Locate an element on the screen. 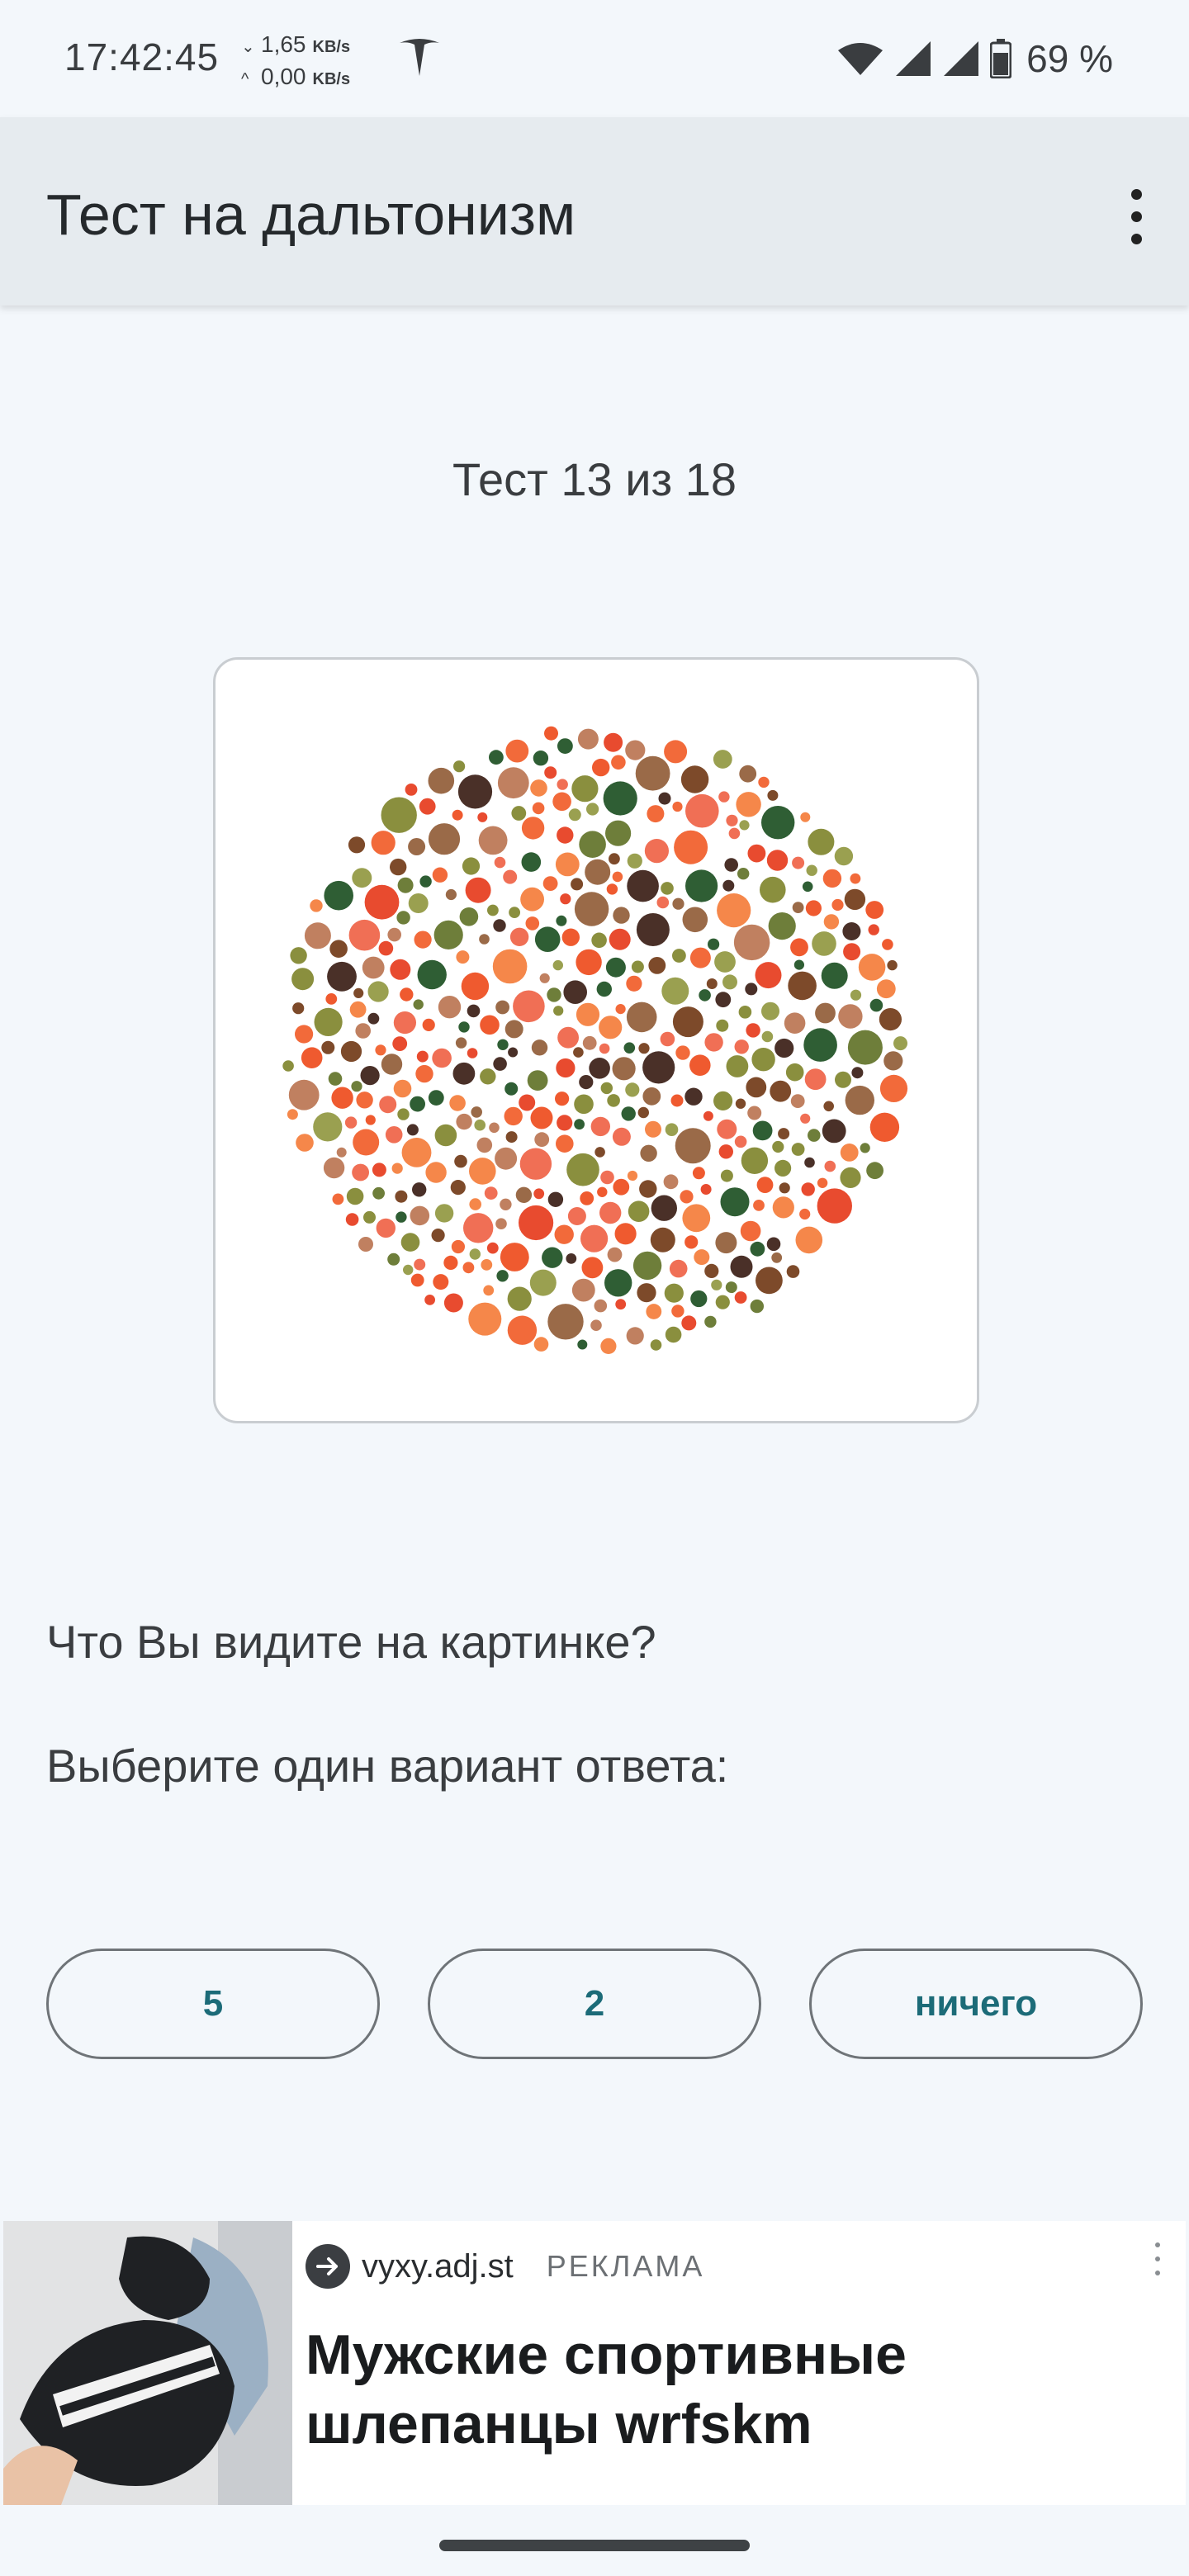 The image size is (1189, 2576). ad-product-image is located at coordinates (147, 2363).